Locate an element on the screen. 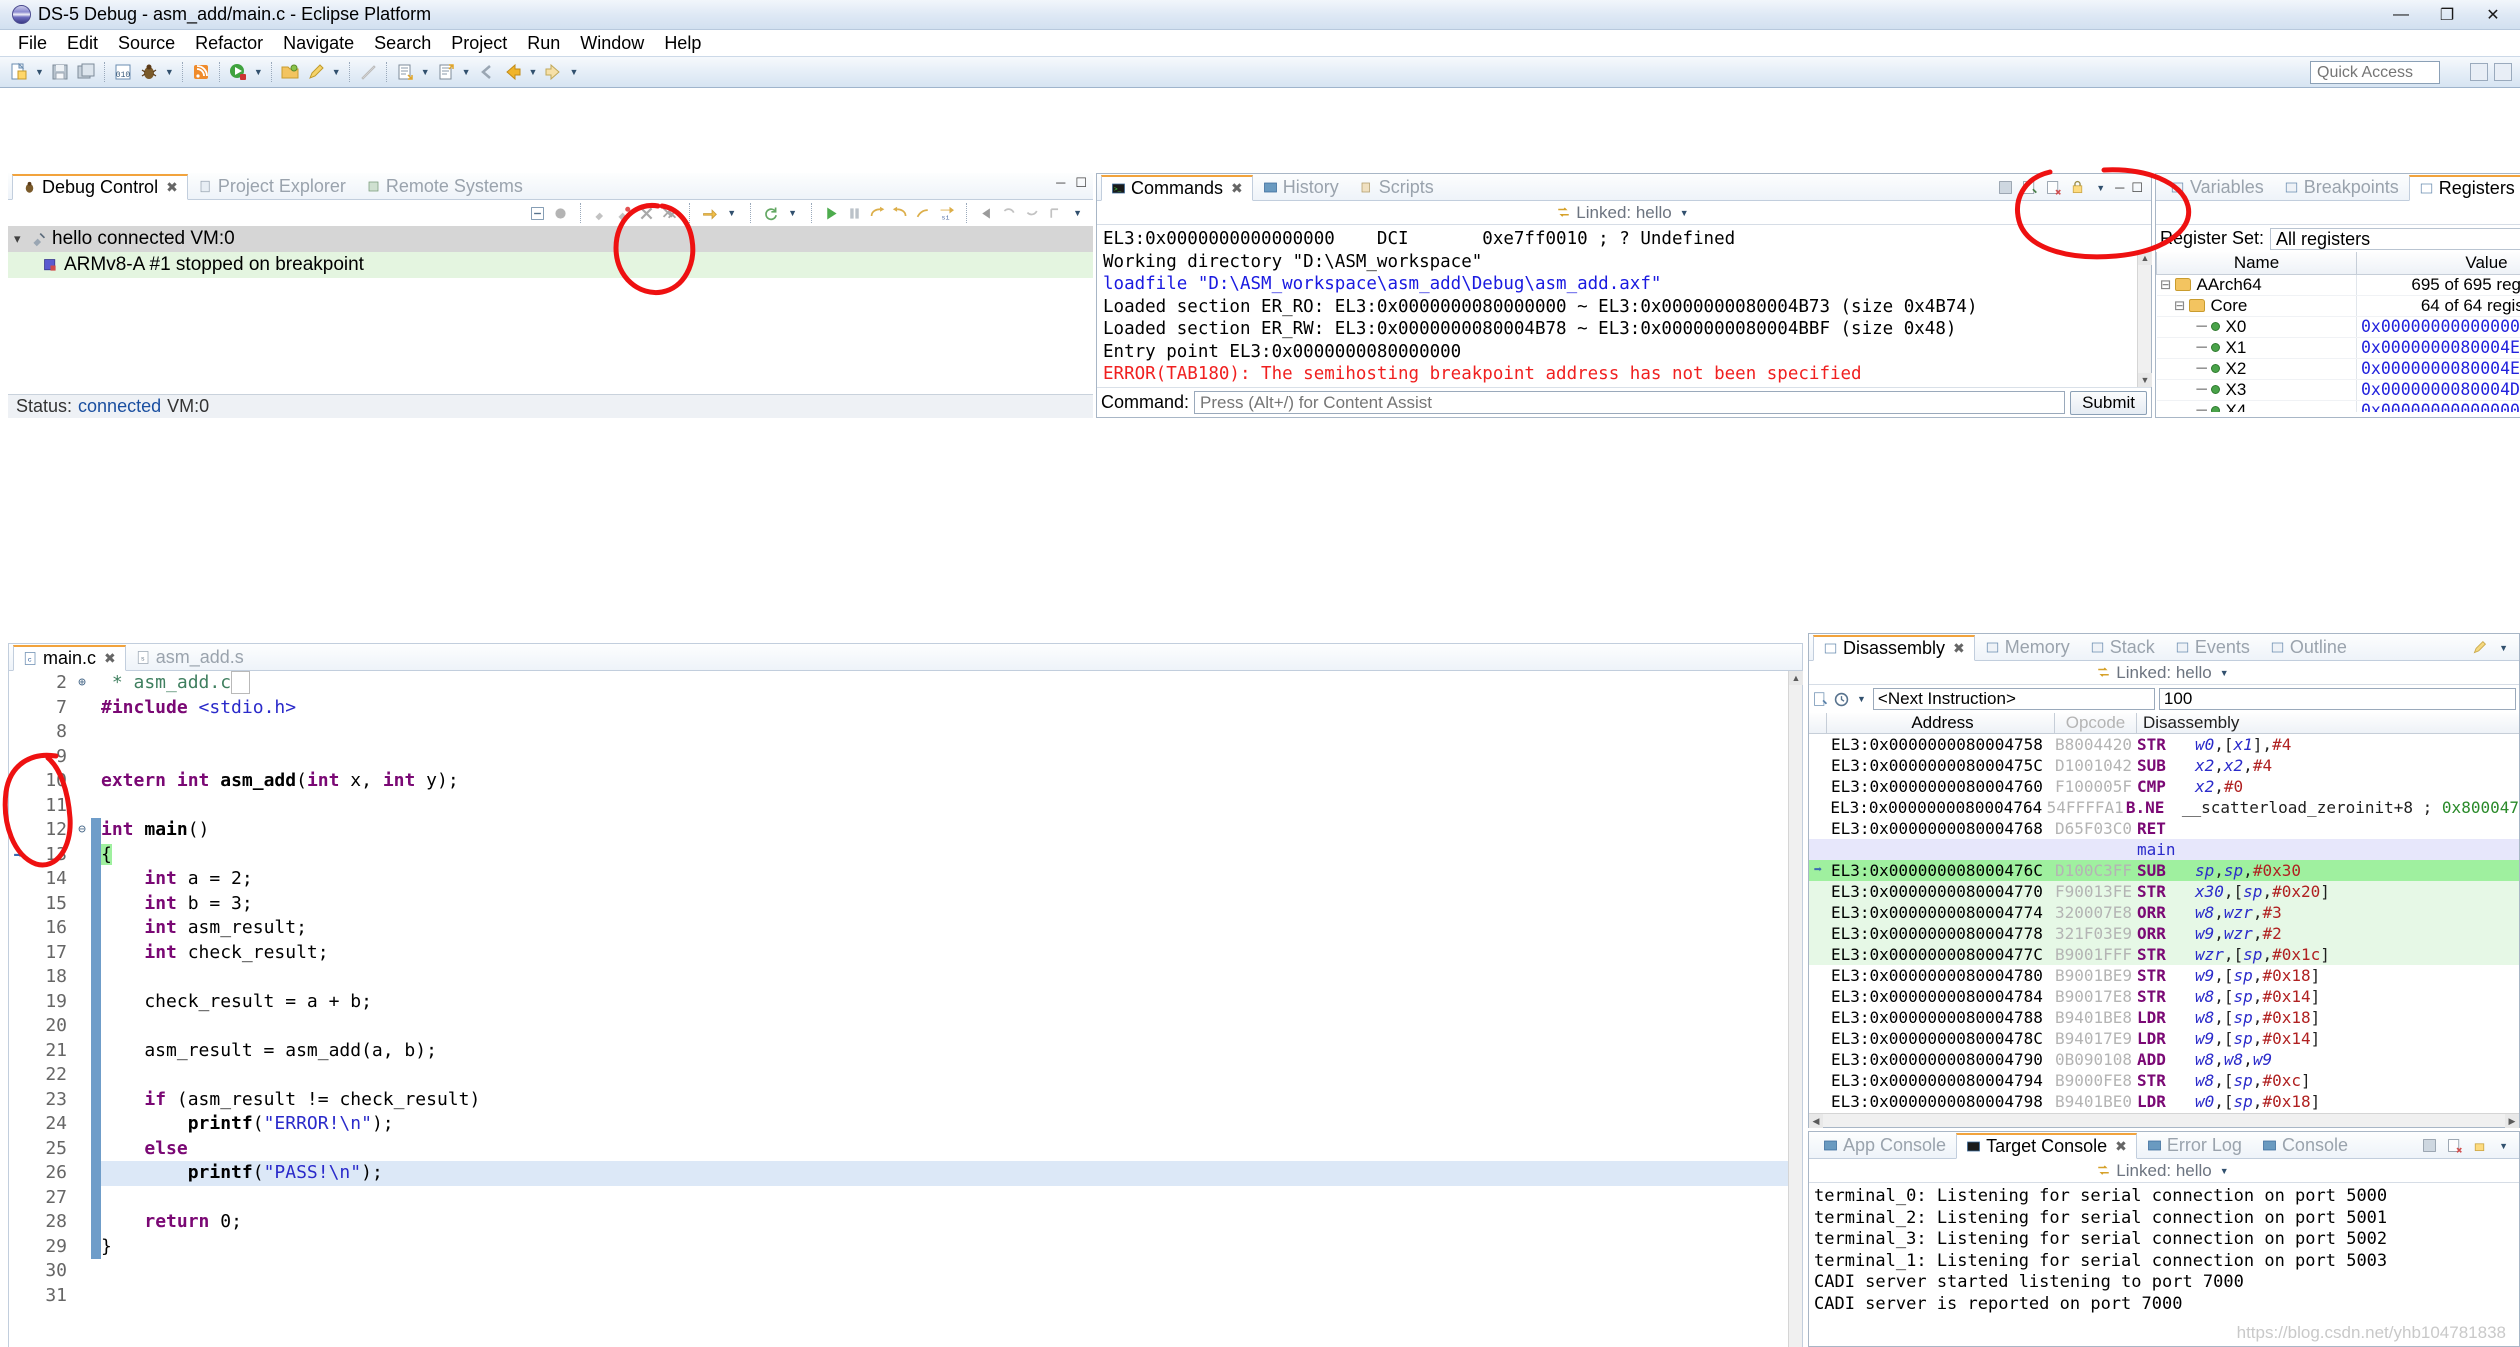 This screenshot has height=1347, width=2520. code-line: int a = 2; is located at coordinates (951, 879).